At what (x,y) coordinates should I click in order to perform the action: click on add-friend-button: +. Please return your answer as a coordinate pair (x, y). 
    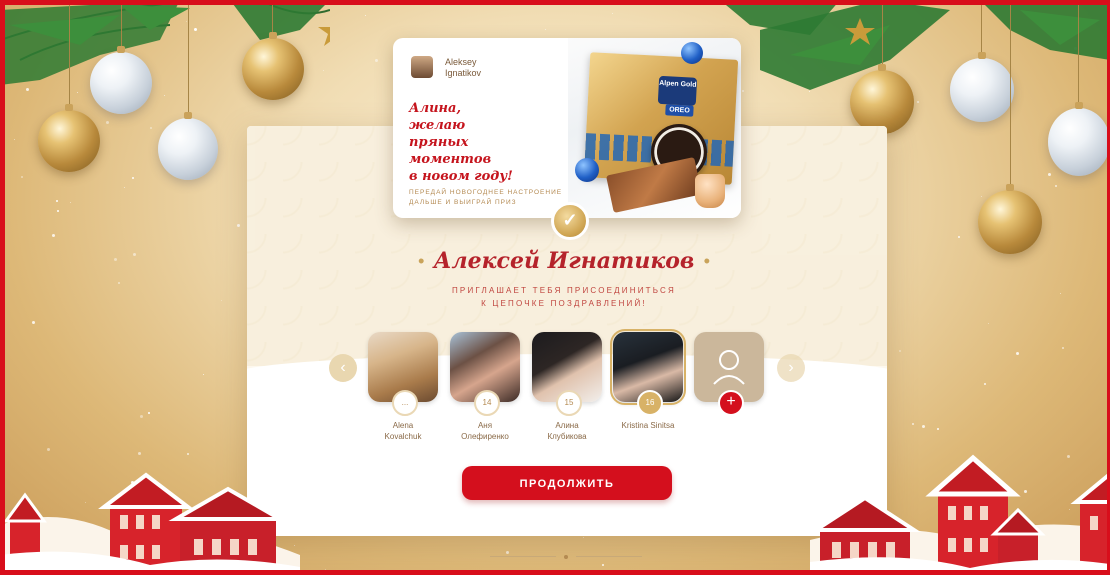
    Looking at the image, I should click on (731, 403).